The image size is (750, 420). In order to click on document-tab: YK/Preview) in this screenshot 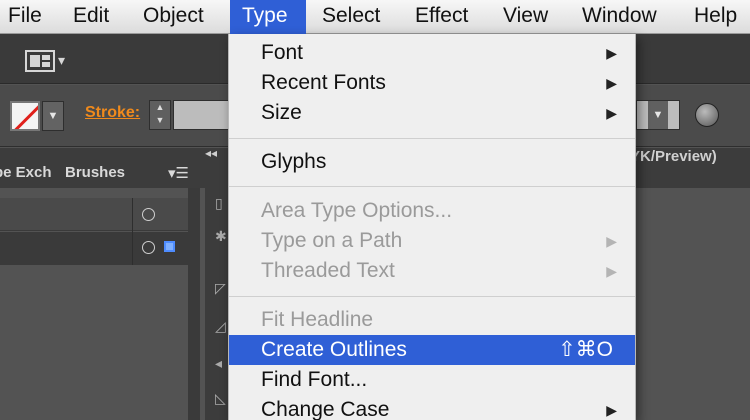, I will do `click(673, 156)`.